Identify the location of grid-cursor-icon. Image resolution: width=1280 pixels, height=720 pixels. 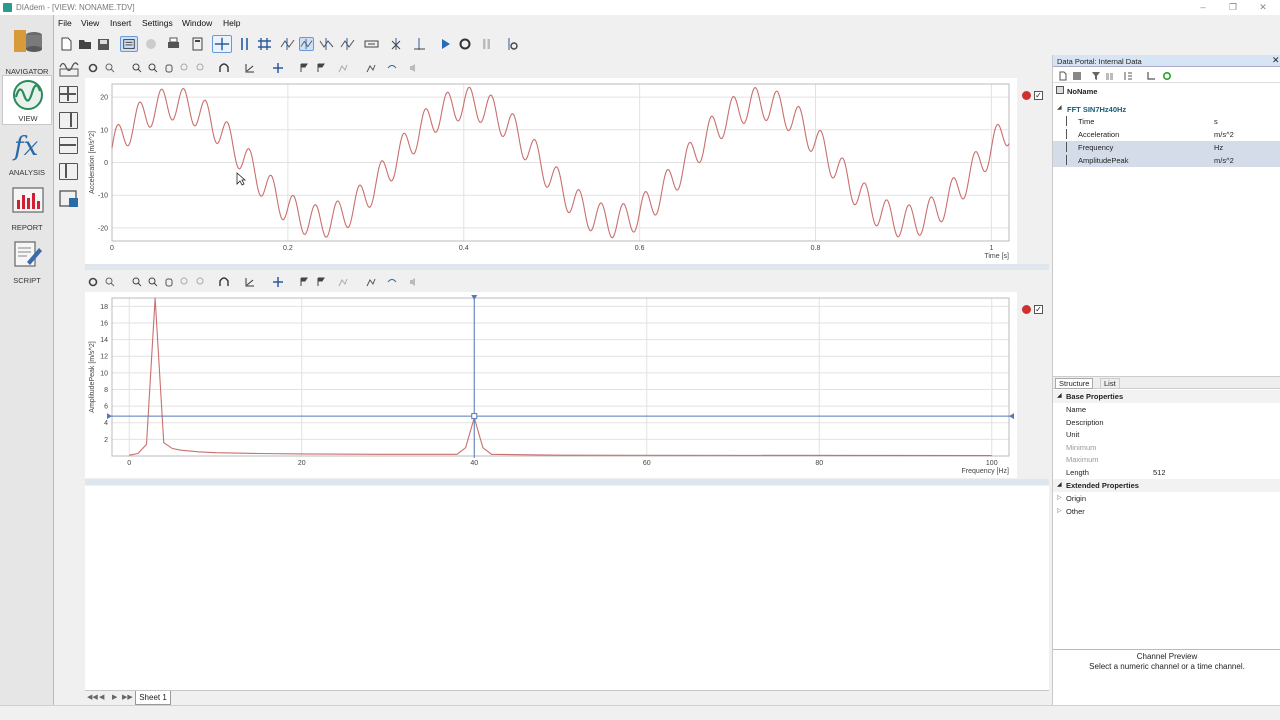
(264, 44).